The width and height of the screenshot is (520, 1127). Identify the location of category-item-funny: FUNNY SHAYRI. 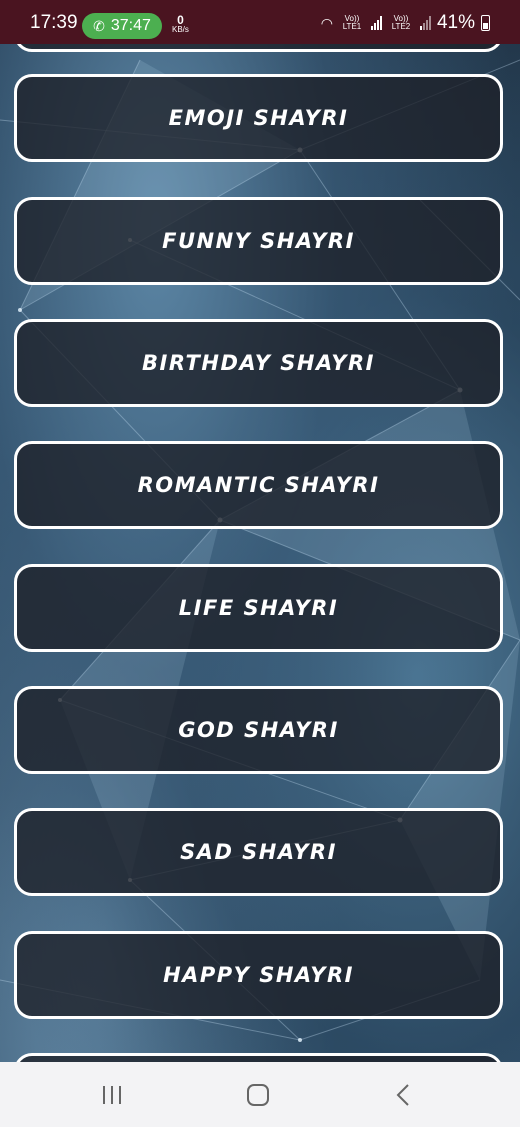
(258, 241).